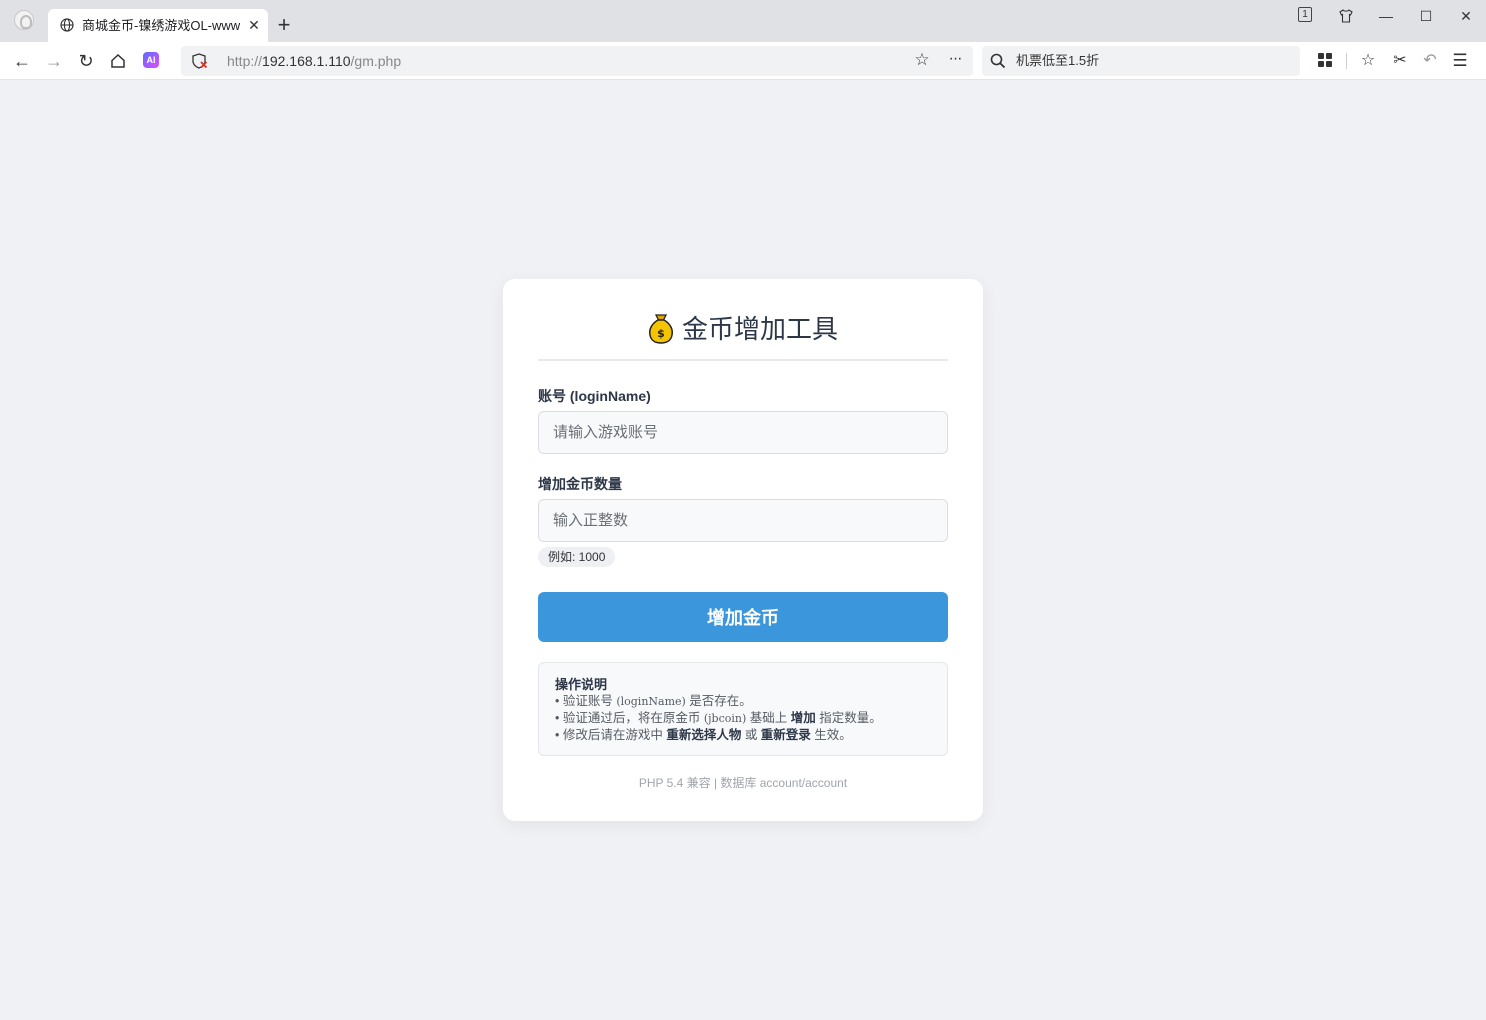 The image size is (1486, 1020). I want to click on bookmark-star-icon: ☆, so click(922, 60).